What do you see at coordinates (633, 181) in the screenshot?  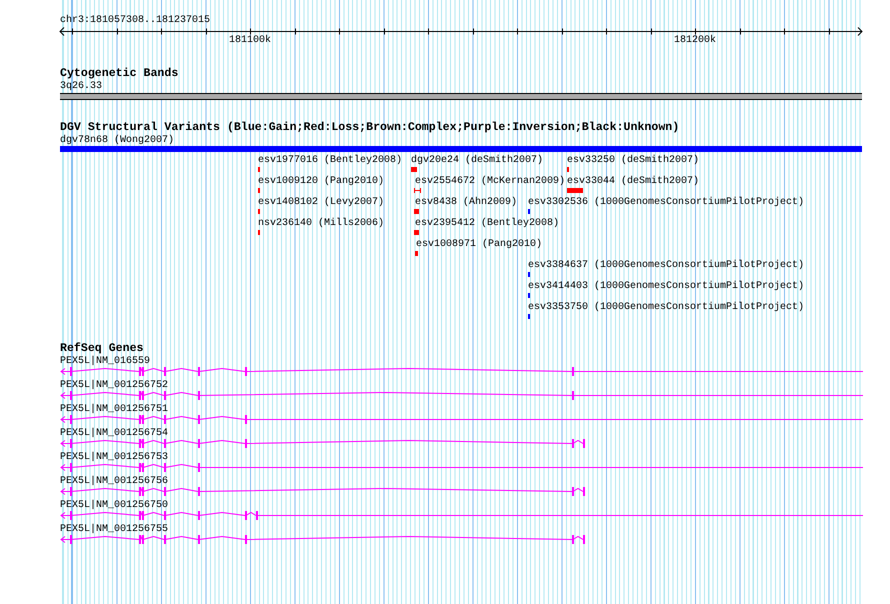 I see `variant-label: esv33044 (deSmith2007)` at bounding box center [633, 181].